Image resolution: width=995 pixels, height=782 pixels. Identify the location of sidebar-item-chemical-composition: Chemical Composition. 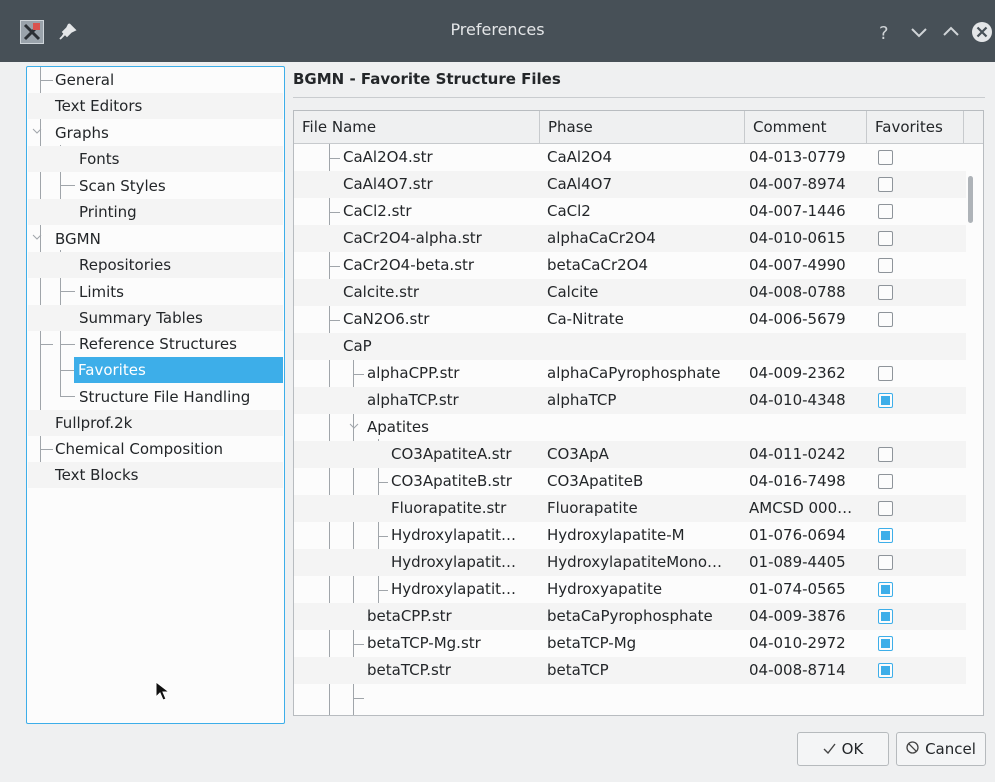
(155, 449).